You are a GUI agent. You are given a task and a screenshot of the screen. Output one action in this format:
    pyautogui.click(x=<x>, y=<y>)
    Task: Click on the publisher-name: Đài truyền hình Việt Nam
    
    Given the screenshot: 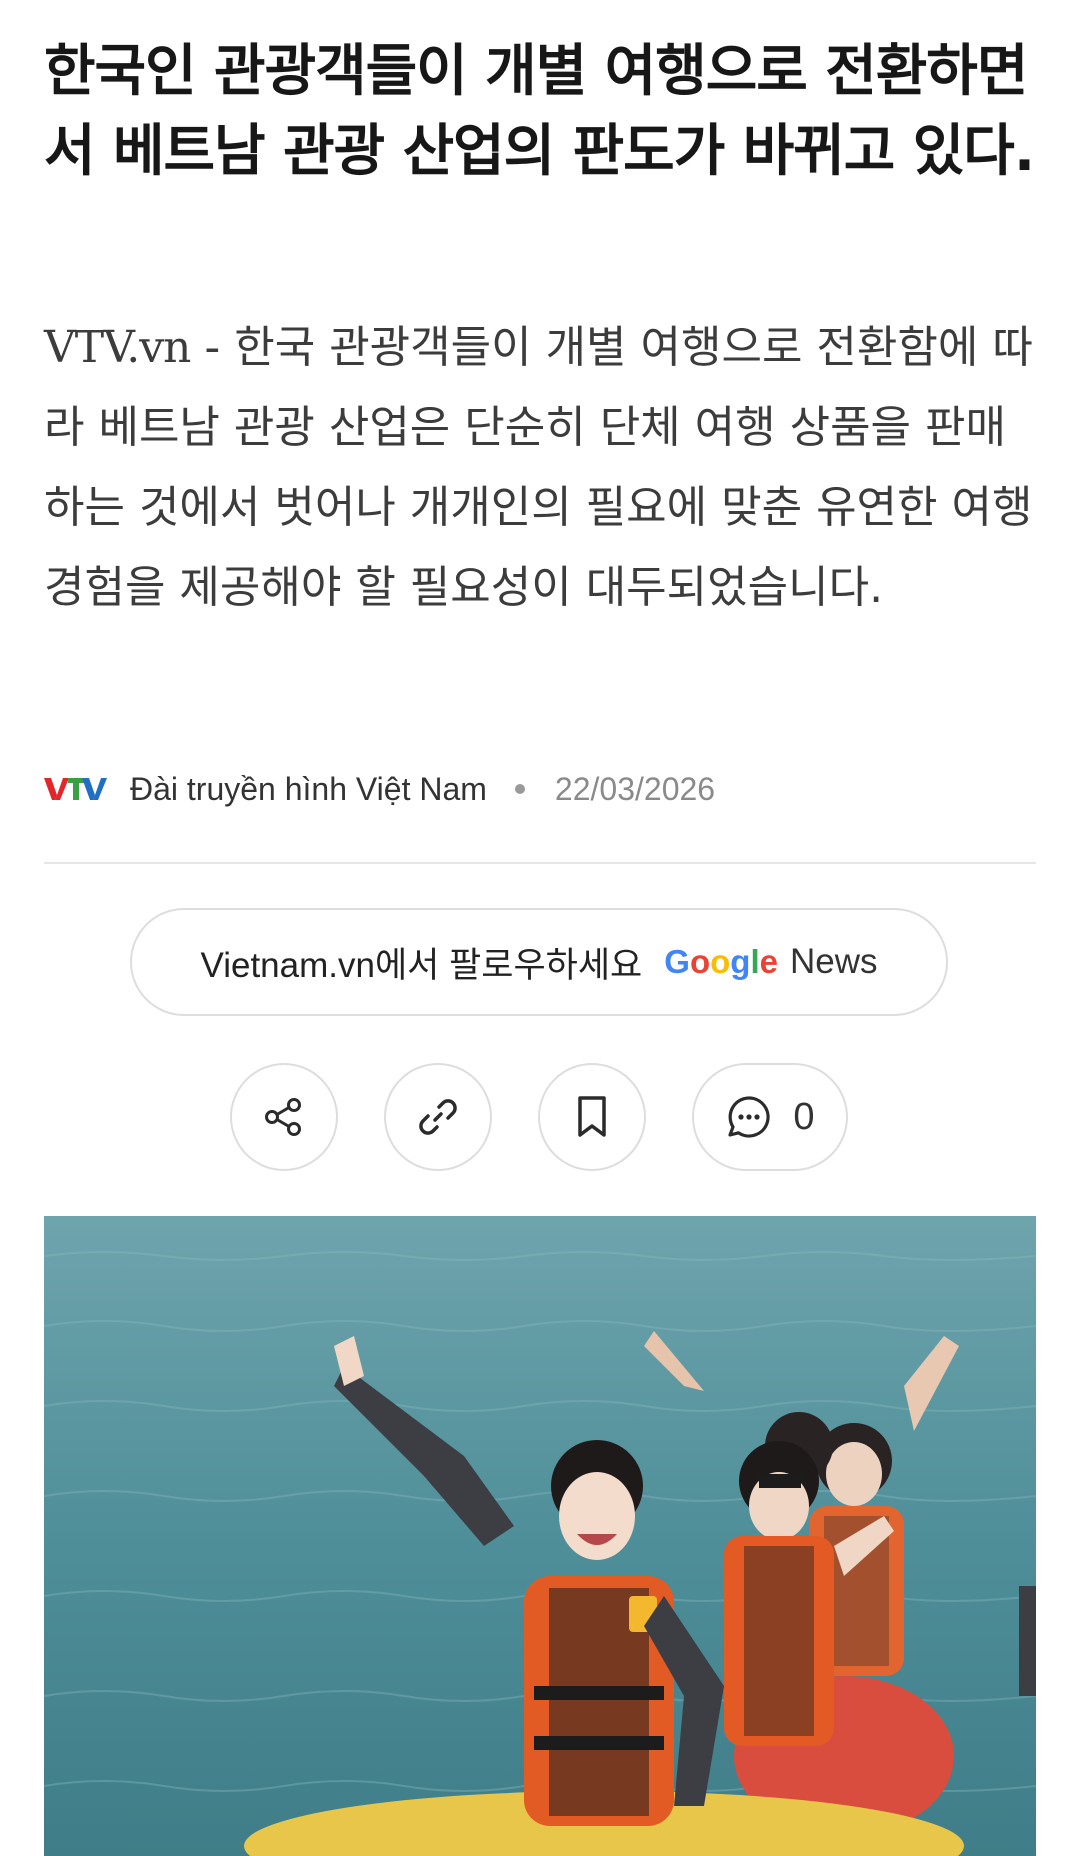 What is the action you would take?
    pyautogui.click(x=308, y=789)
    